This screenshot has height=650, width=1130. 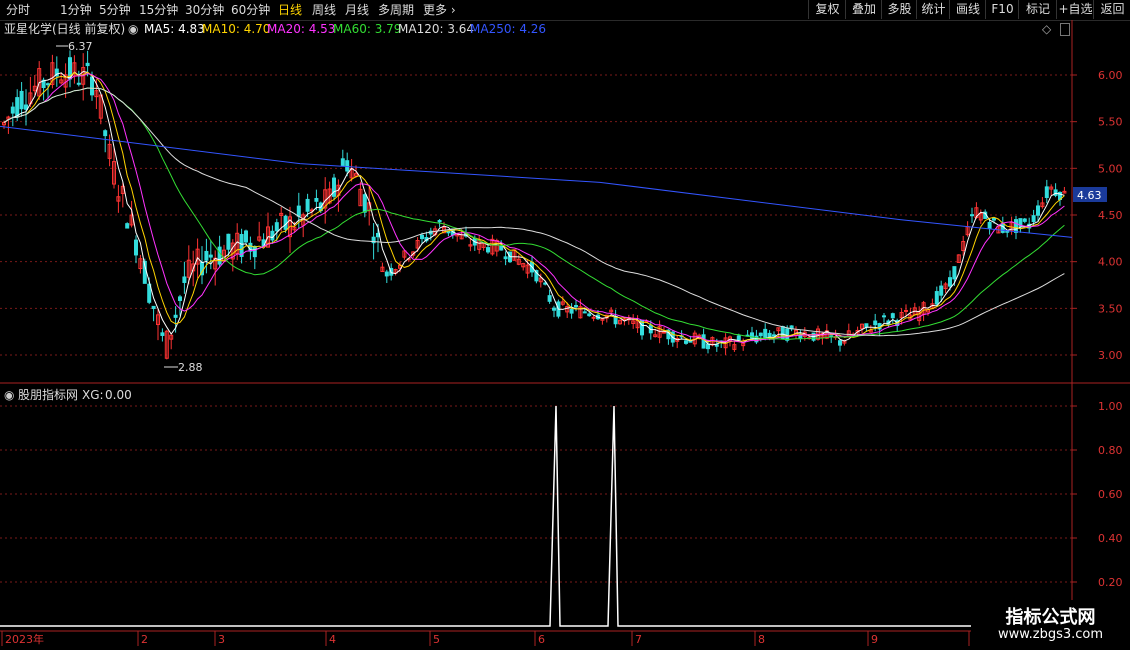 I want to click on current-price-label: 4.63, so click(x=1089, y=195).